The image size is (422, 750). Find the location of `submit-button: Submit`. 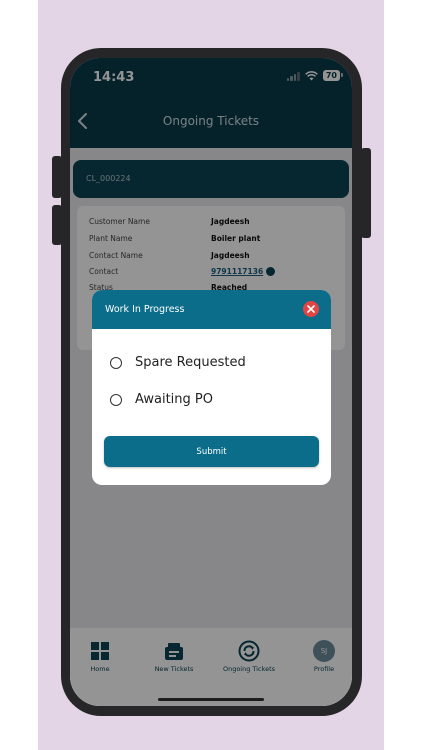

submit-button: Submit is located at coordinates (211, 451).